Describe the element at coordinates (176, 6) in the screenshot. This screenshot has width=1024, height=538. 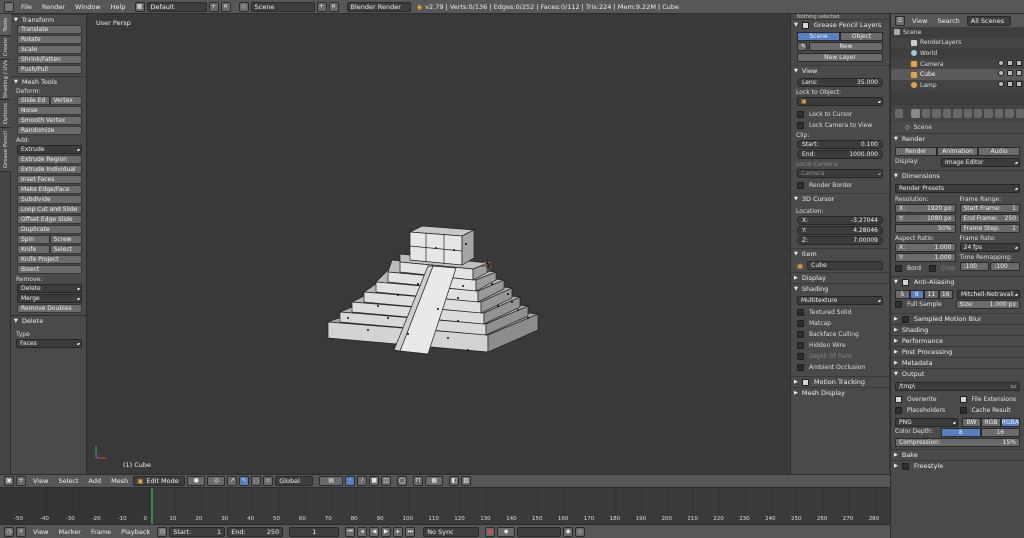
I see `screen-layout-field: Default` at that location.